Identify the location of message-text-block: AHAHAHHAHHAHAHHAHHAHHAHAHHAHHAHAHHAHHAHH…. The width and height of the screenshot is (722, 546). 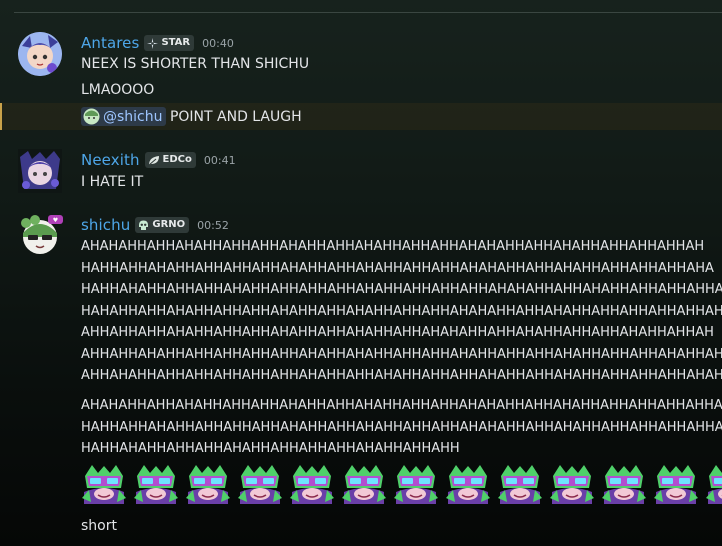
(401, 427).